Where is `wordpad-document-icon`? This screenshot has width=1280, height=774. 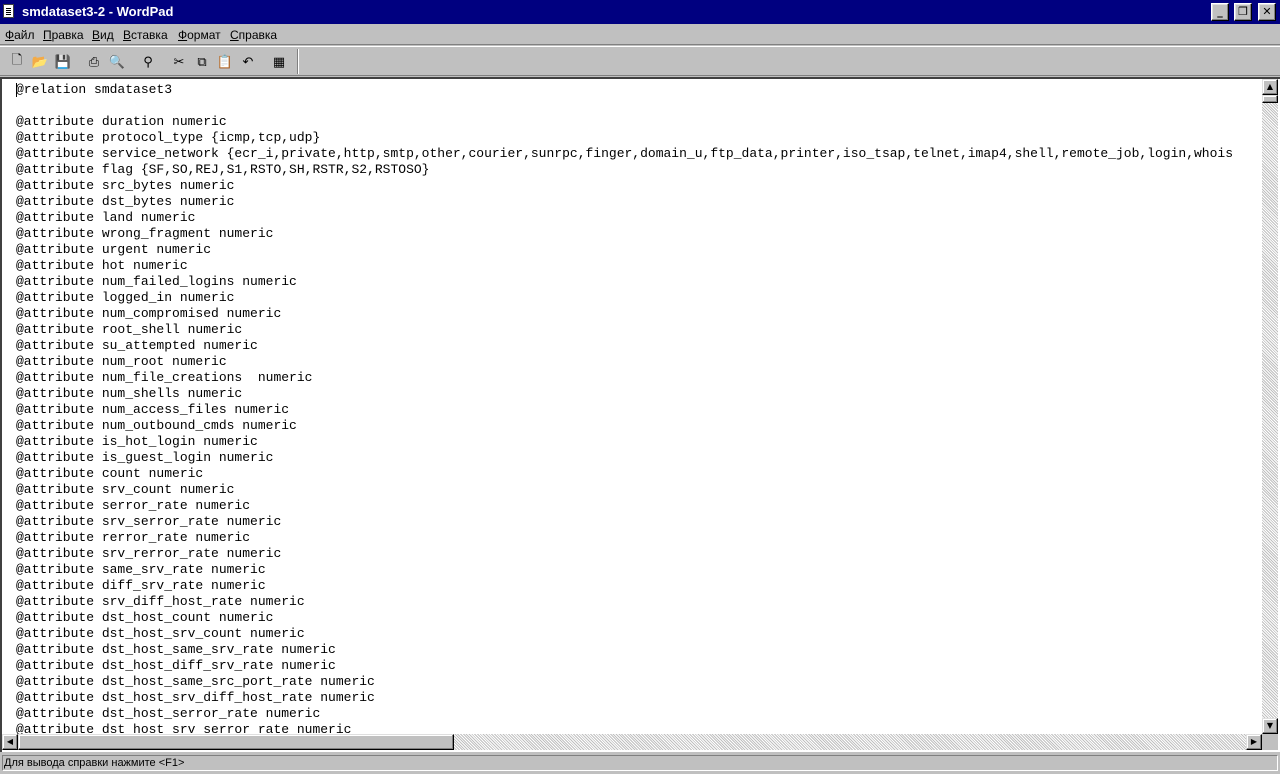 wordpad-document-icon is located at coordinates (8, 11).